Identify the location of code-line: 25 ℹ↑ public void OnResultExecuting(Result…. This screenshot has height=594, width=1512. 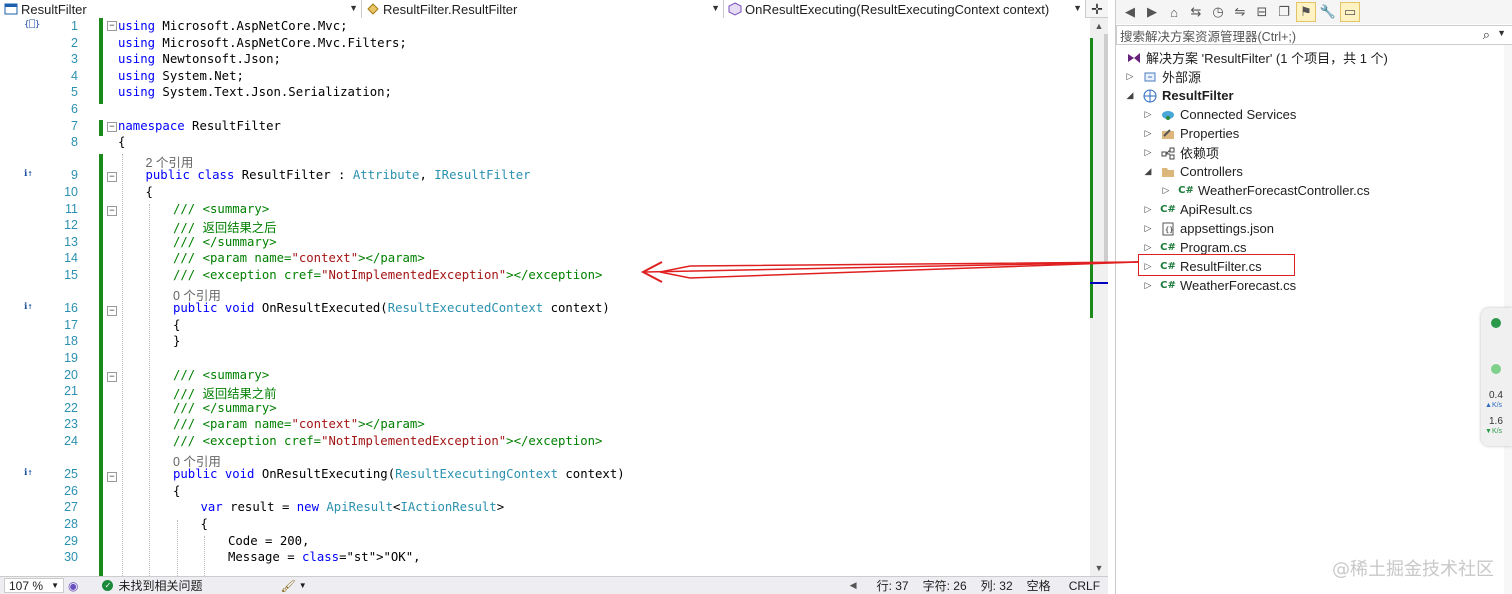
(545, 475).